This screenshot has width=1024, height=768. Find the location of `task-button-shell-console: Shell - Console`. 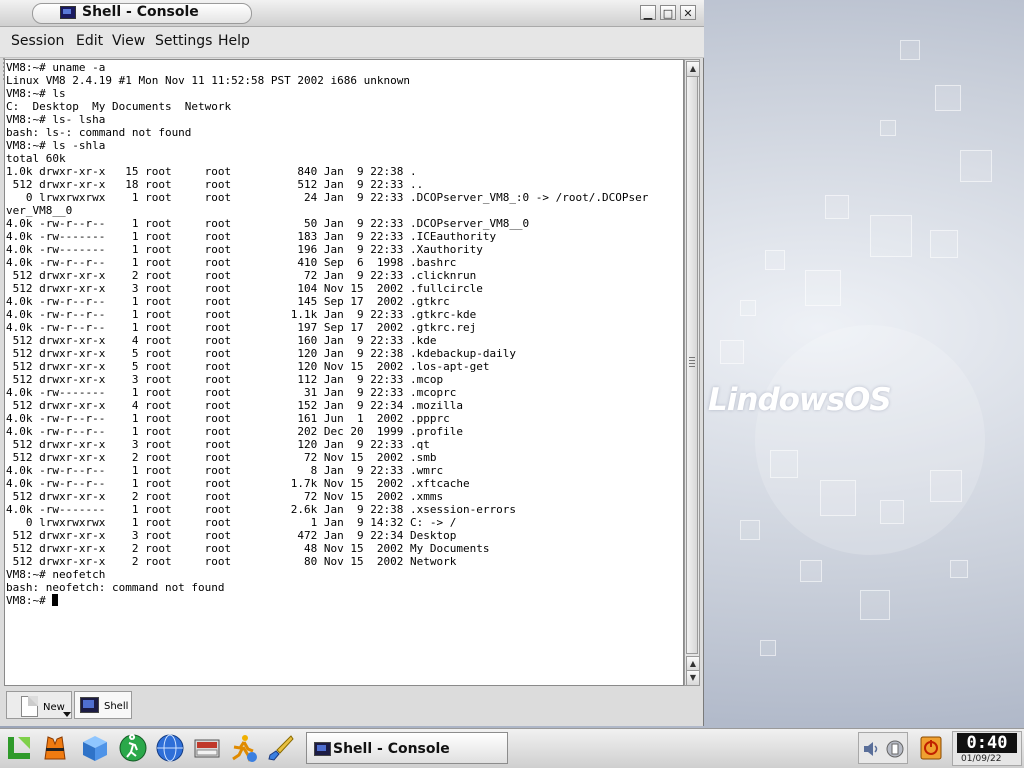

task-button-shell-console: Shell - Console is located at coordinates (407, 748).